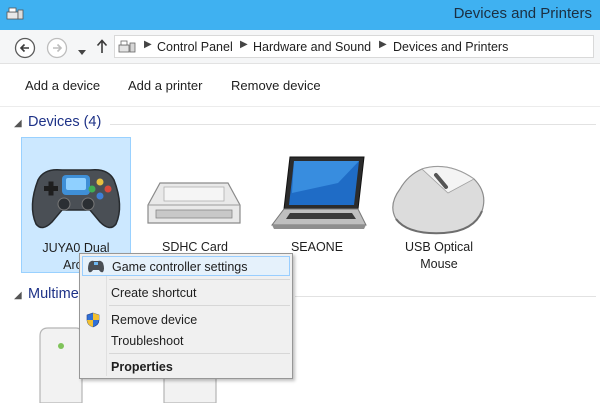  I want to click on device-sdhc-card: SDHC Card, so click(195, 200).